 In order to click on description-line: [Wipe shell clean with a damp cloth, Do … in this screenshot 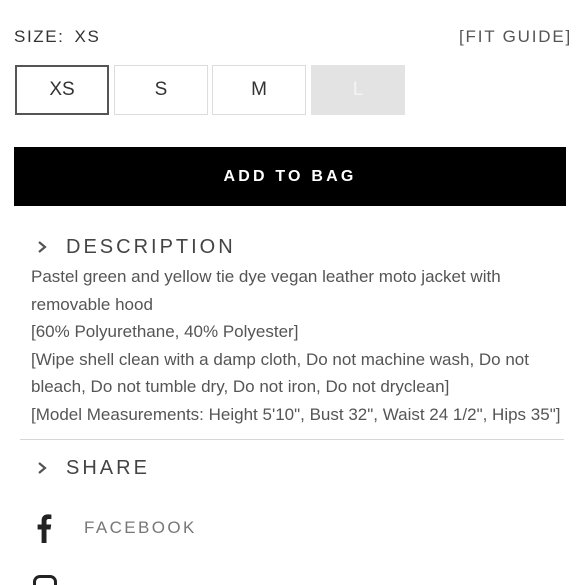, I will do `click(280, 359)`.